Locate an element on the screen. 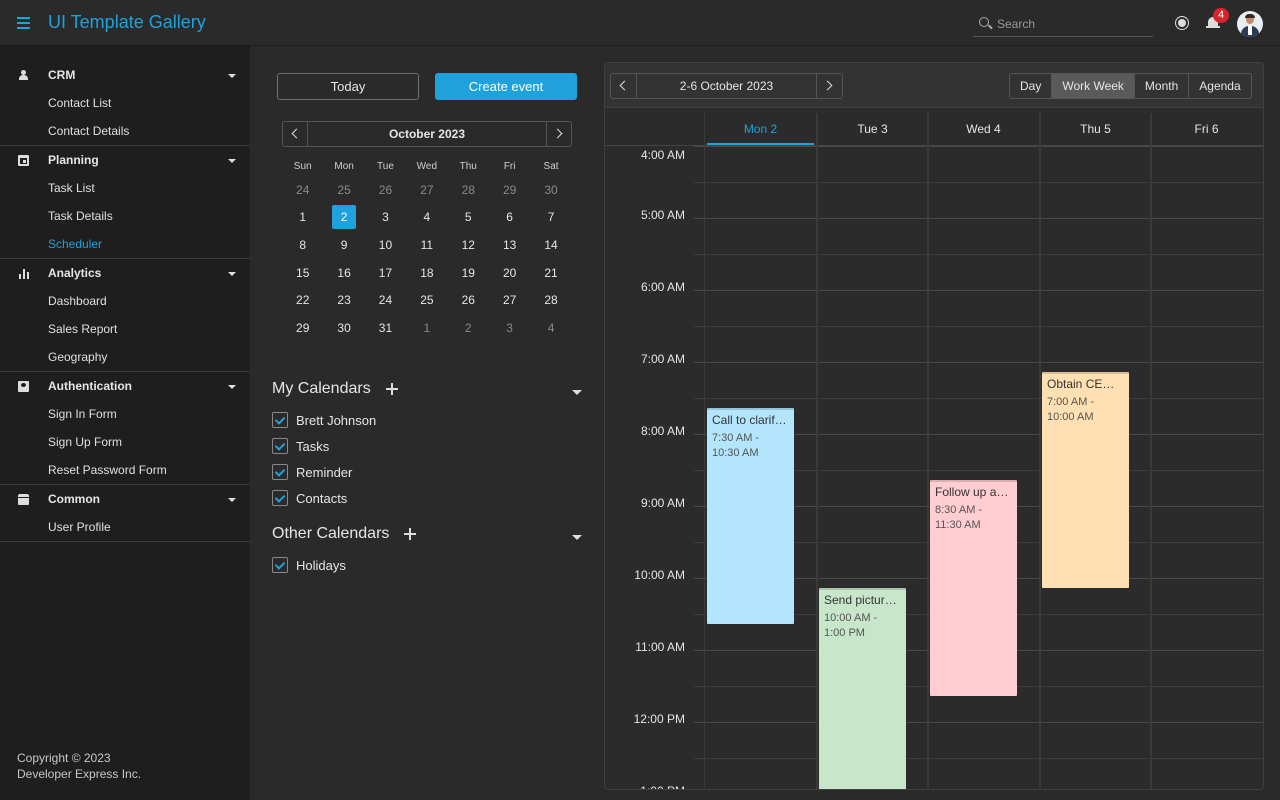 The image size is (1280, 800). next-week-button is located at coordinates (829, 86).